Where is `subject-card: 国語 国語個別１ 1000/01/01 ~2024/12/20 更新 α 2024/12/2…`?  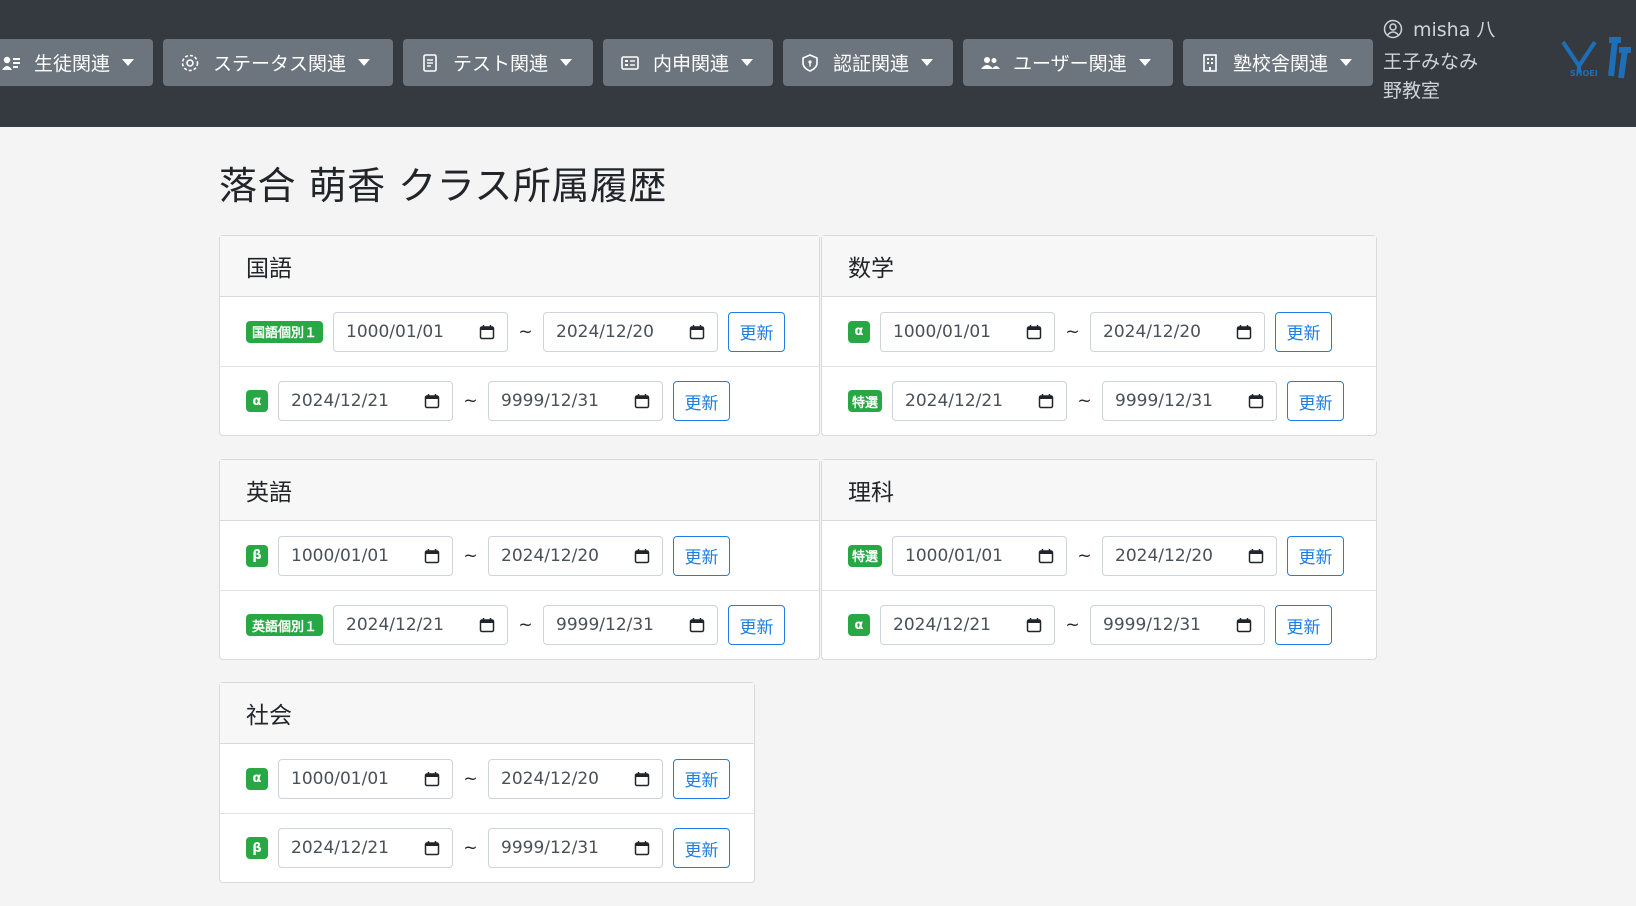 subject-card: 国語 国語個別１ 1000/01/01 ~2024/12/20 更新 α 2024/12/2… is located at coordinates (519, 335).